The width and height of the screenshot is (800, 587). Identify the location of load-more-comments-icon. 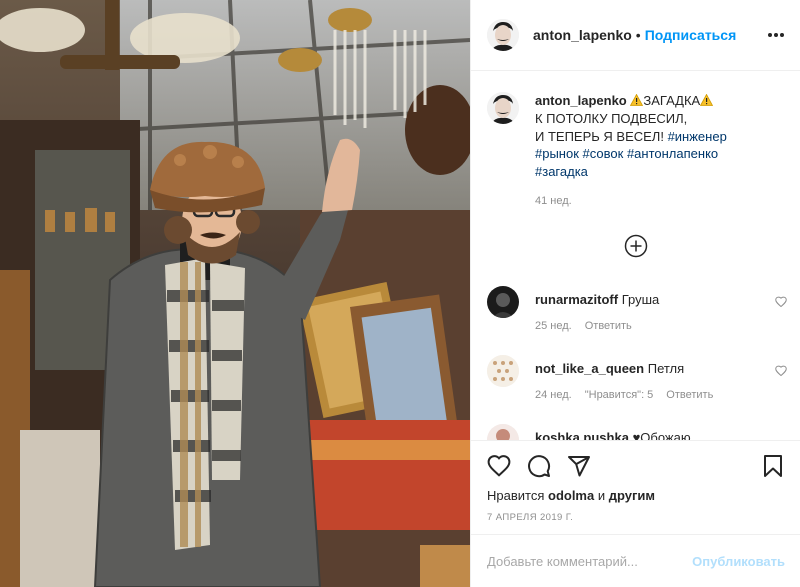
(636, 246).